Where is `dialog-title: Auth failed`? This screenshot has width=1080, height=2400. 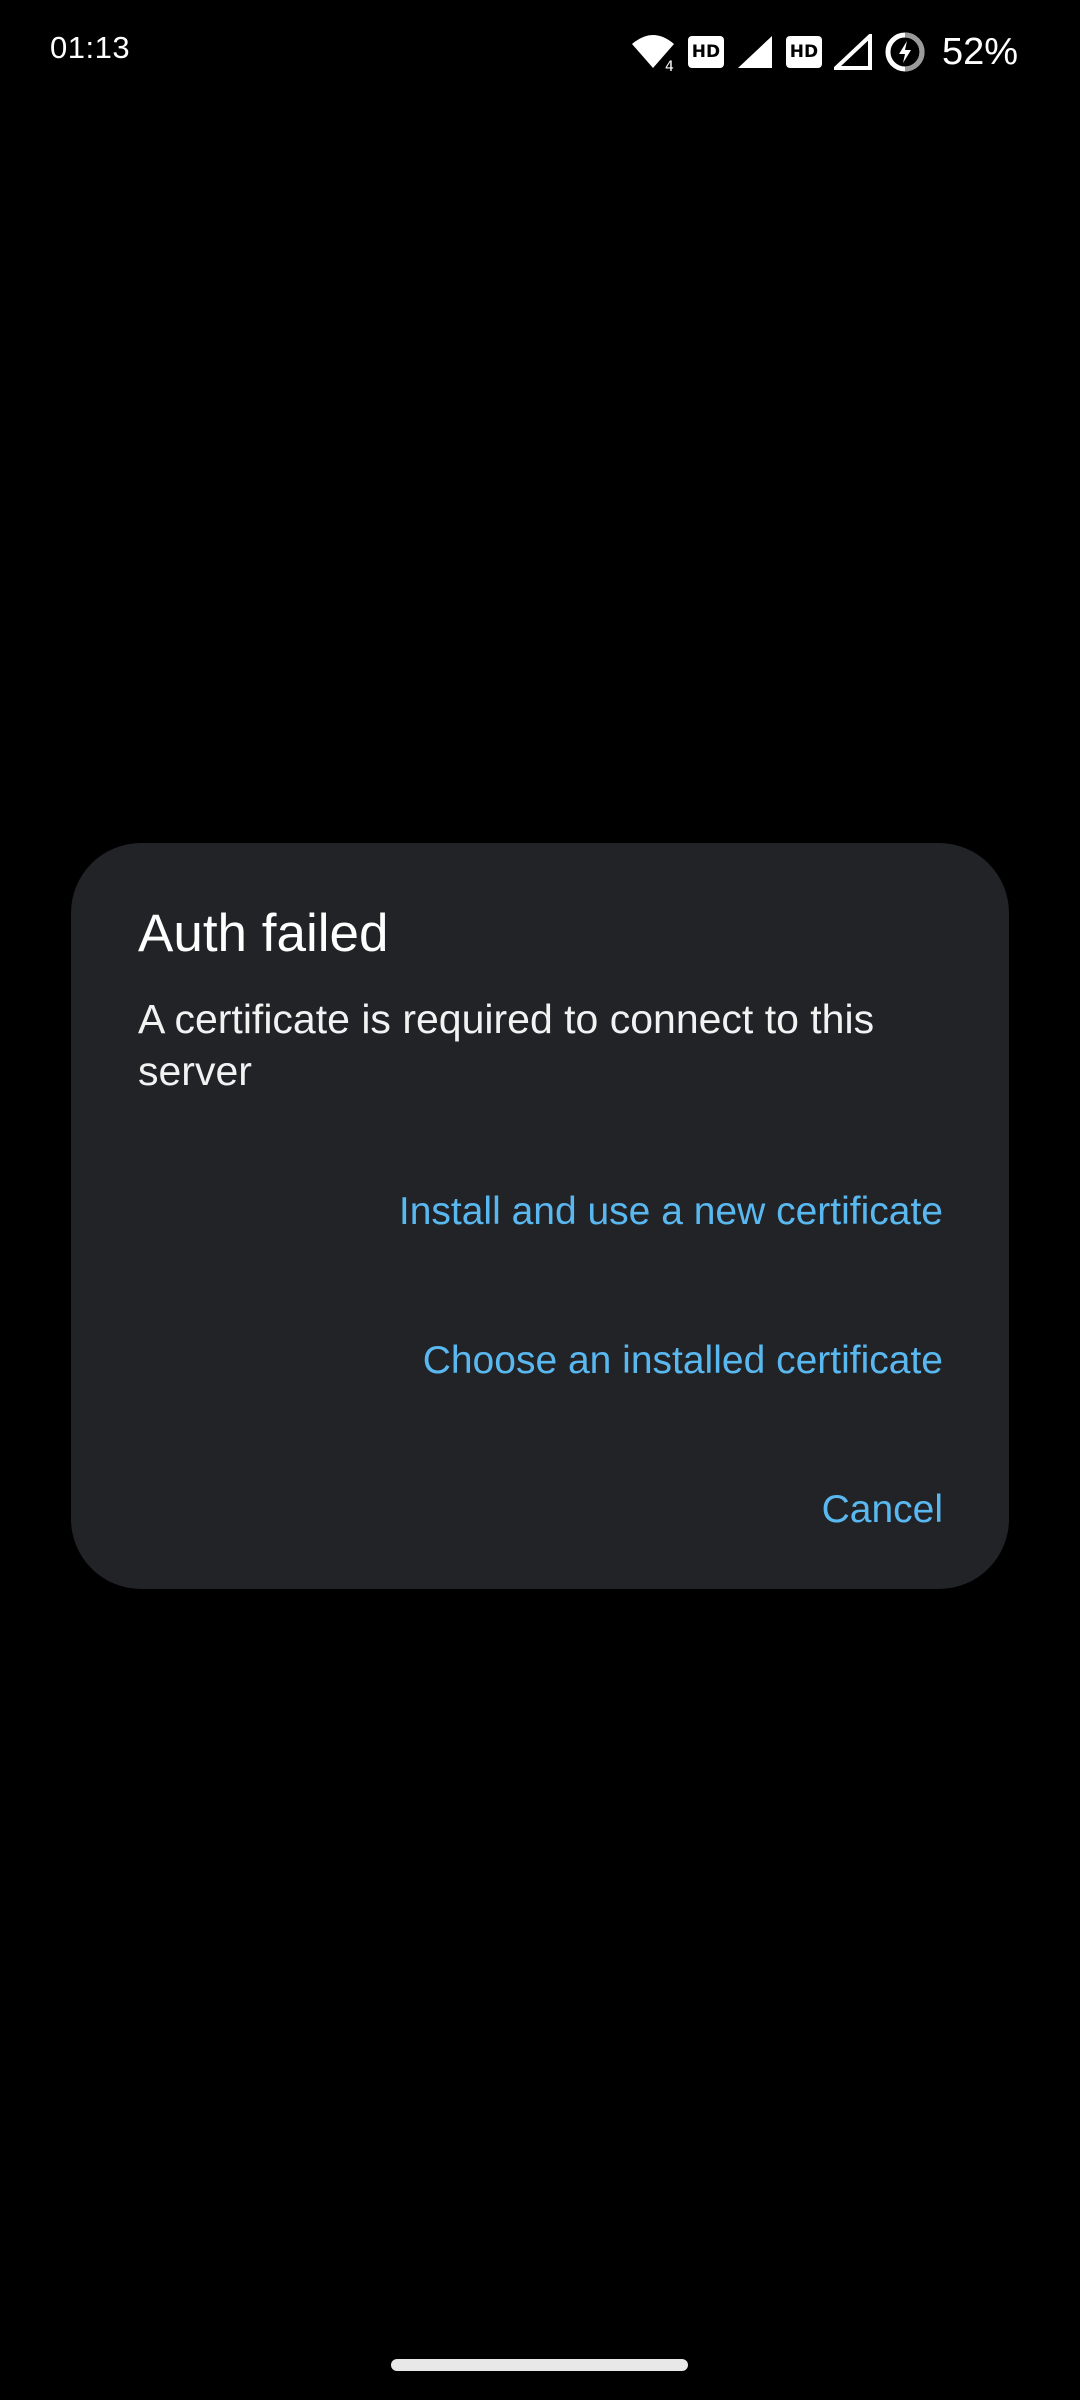
dialog-title: Auth failed is located at coordinates (263, 933).